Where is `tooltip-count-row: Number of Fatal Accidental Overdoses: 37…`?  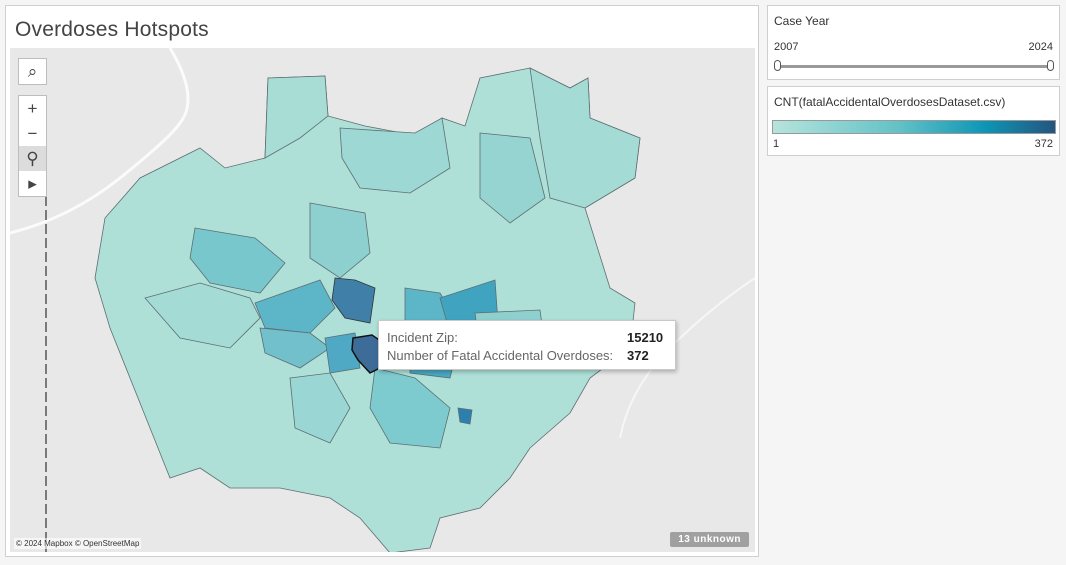
tooltip-count-row: Number of Fatal Accidental Overdoses: 37… is located at coordinates (518, 355).